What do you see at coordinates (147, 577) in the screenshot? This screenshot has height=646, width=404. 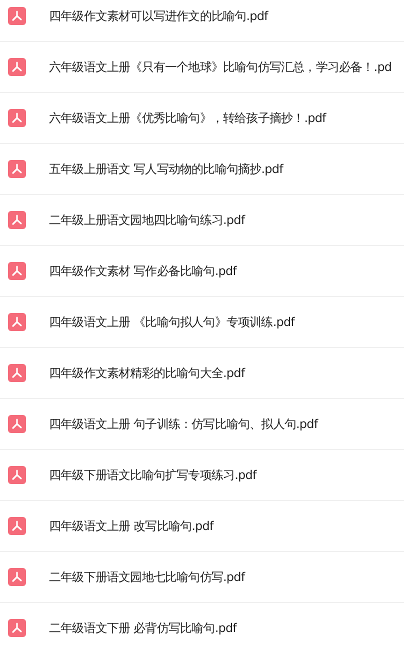 I see `file-name: 二年级下册语文园地七比喻句仿写.pdf` at bounding box center [147, 577].